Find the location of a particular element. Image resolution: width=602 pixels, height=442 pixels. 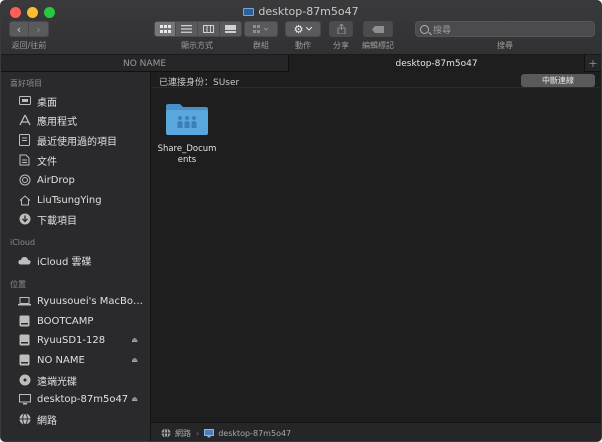

sidebar-item-downloads: 下載項目 is located at coordinates (82, 219).